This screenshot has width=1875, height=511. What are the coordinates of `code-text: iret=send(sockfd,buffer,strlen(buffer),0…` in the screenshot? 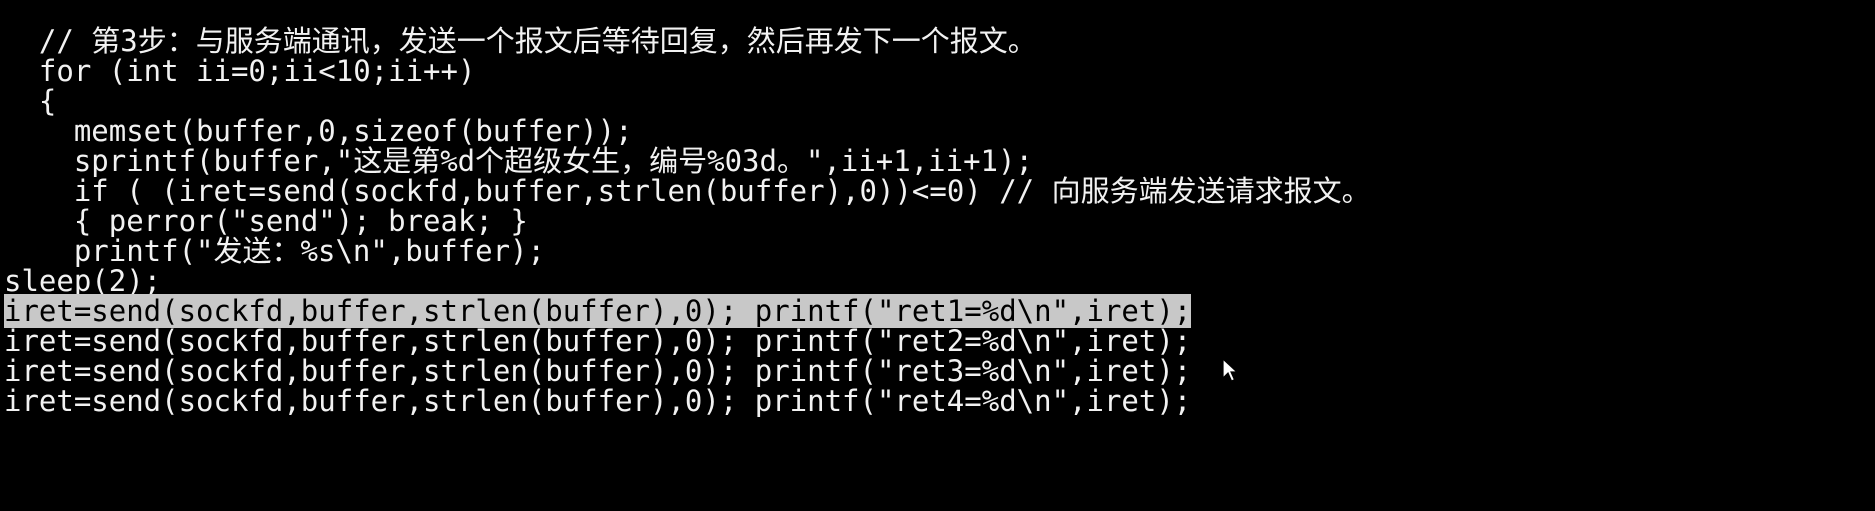 It's located at (598, 401).